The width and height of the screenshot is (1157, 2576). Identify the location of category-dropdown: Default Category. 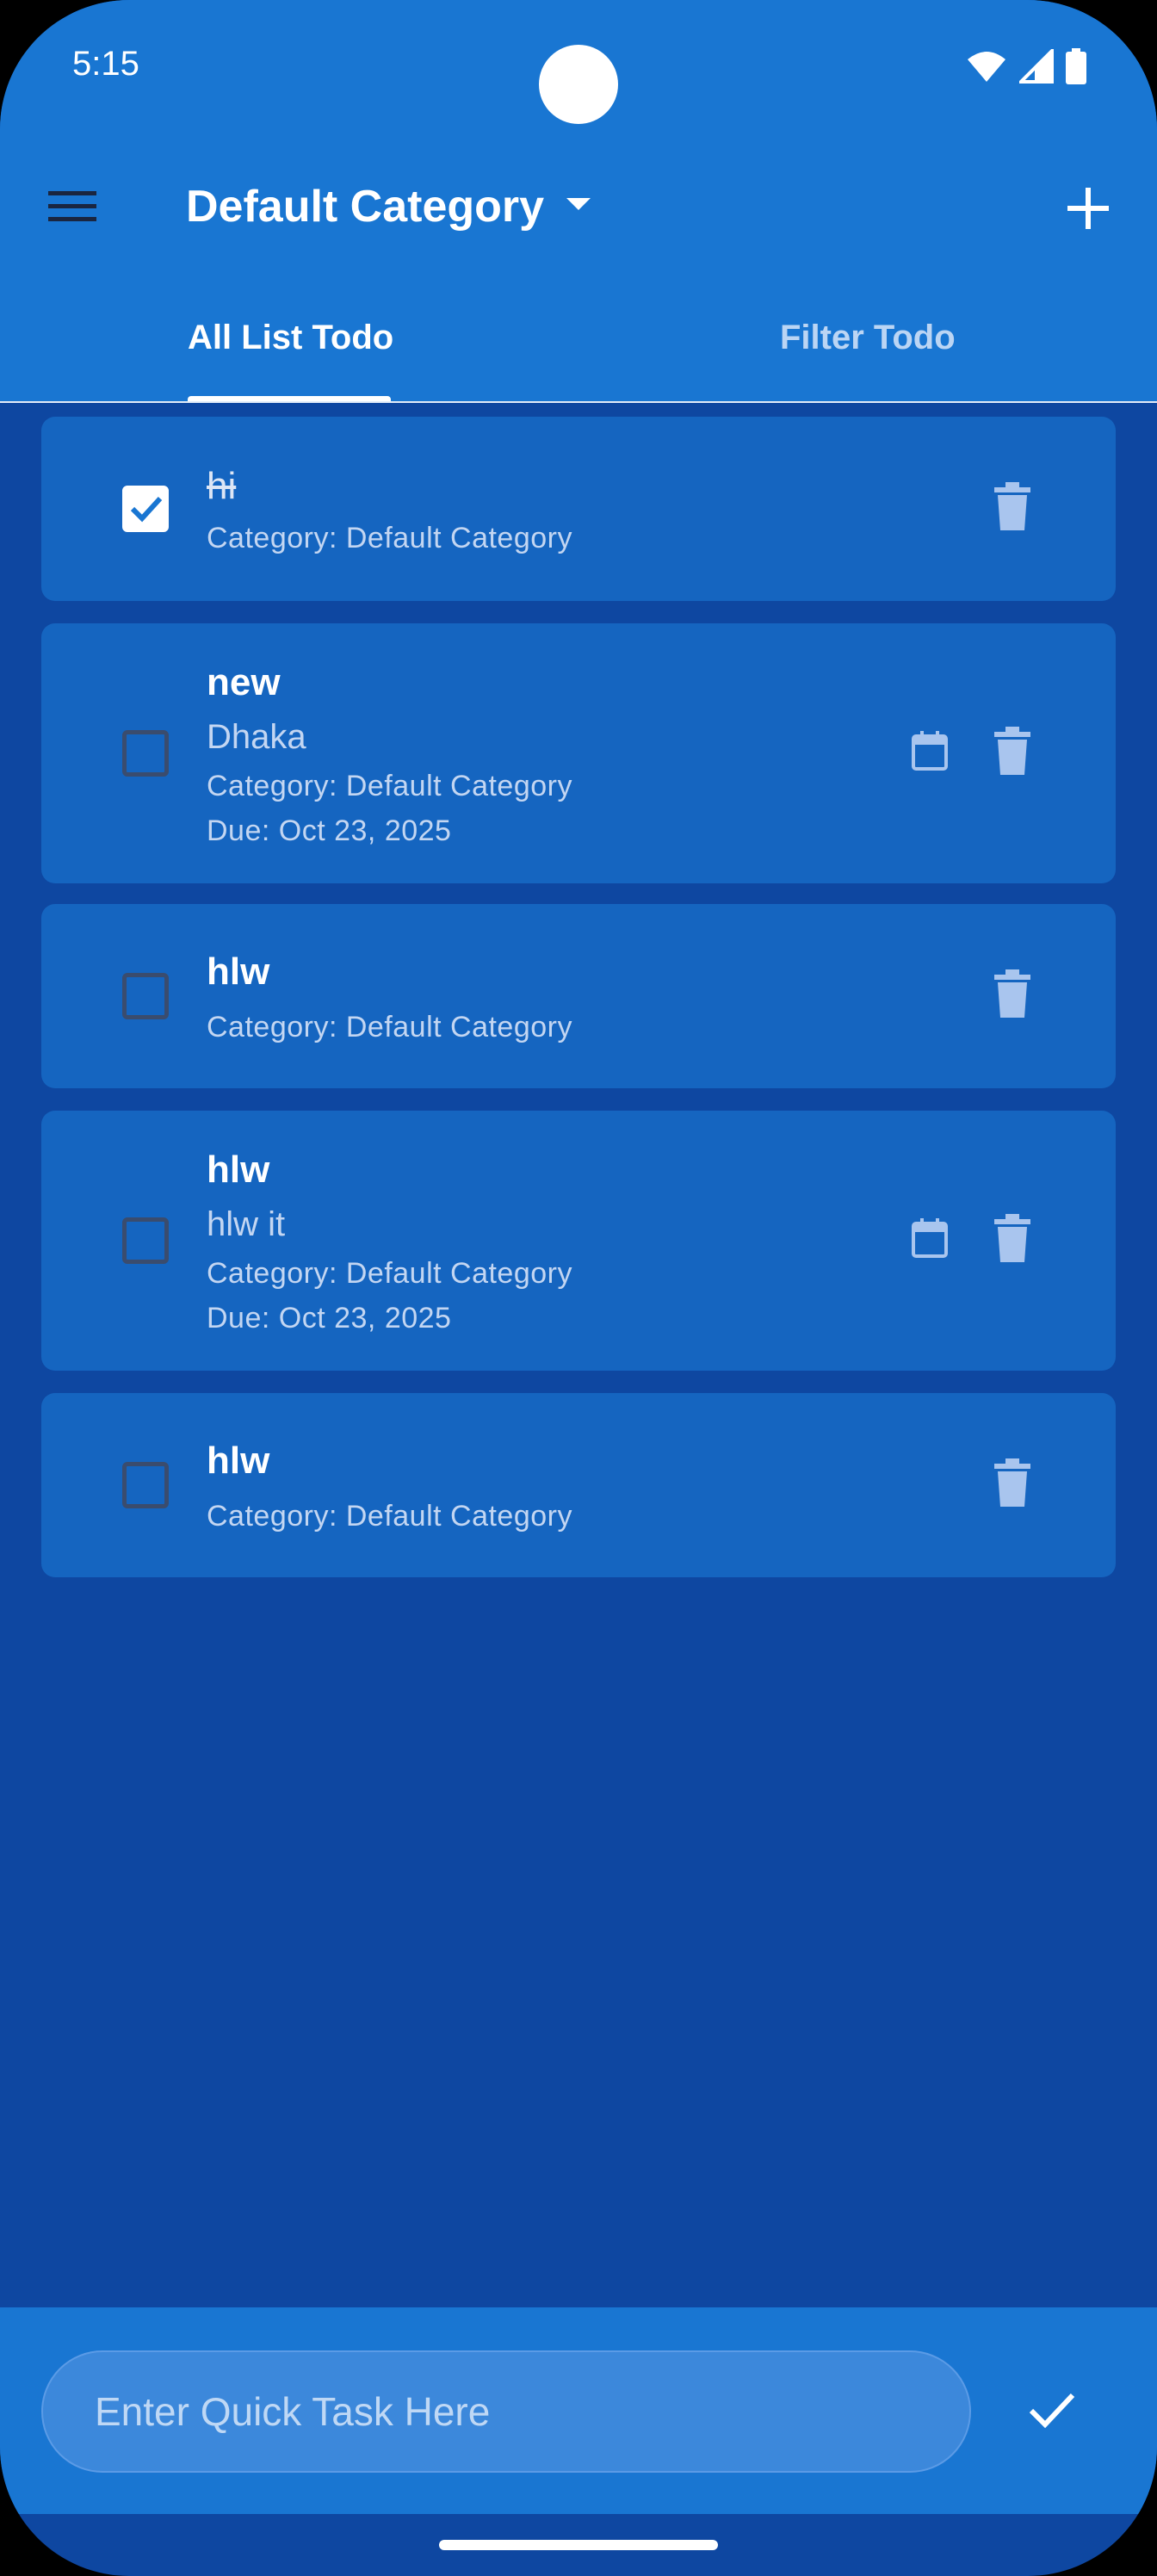
(388, 206).